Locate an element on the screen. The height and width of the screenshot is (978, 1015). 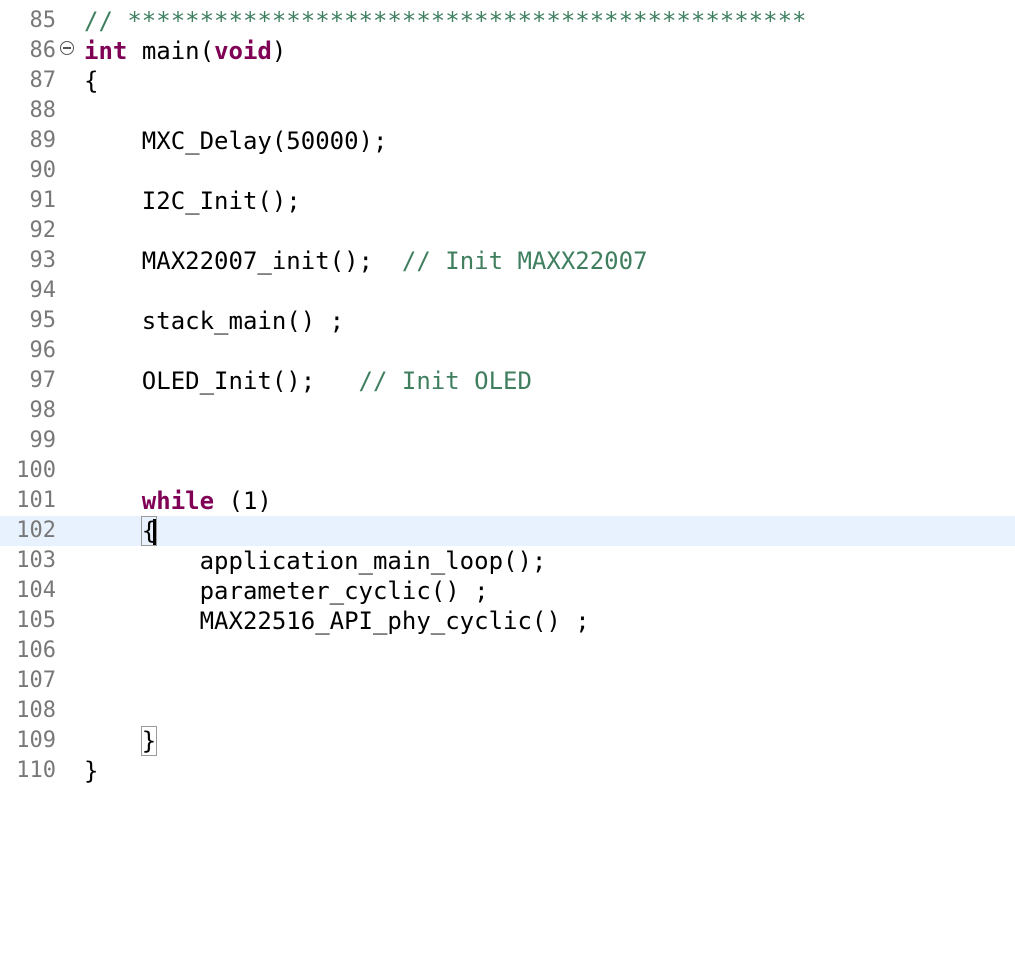
code-text: OLED_Init(); // Init OLED is located at coordinates (308, 381).